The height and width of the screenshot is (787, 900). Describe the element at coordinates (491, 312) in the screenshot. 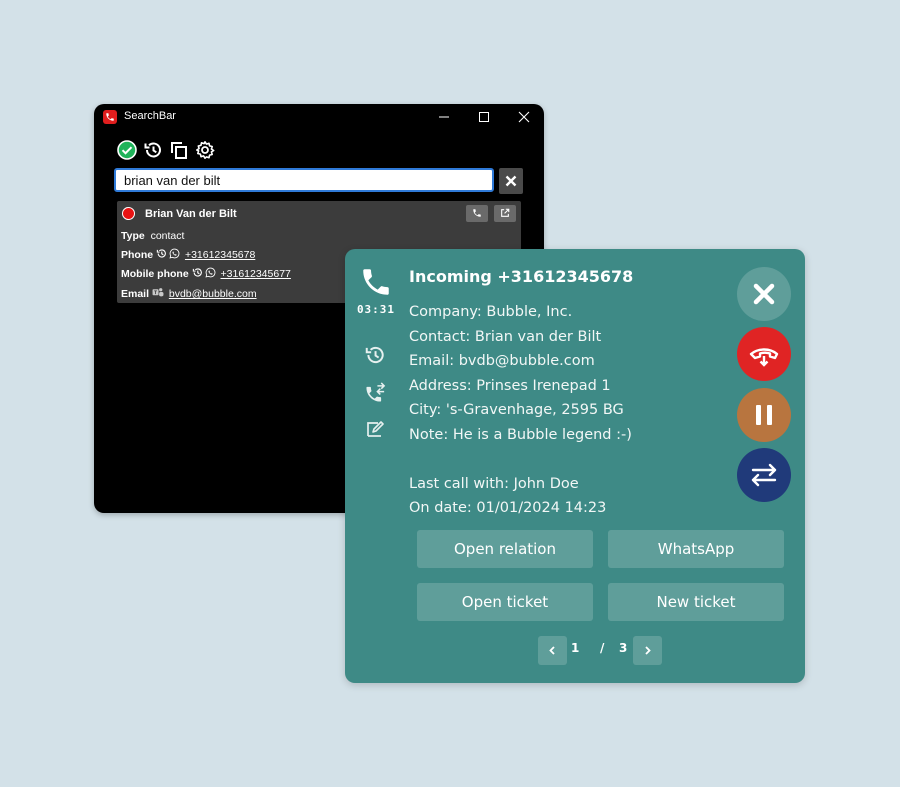

I see `company-line: Company: Bubble, Inc.` at that location.